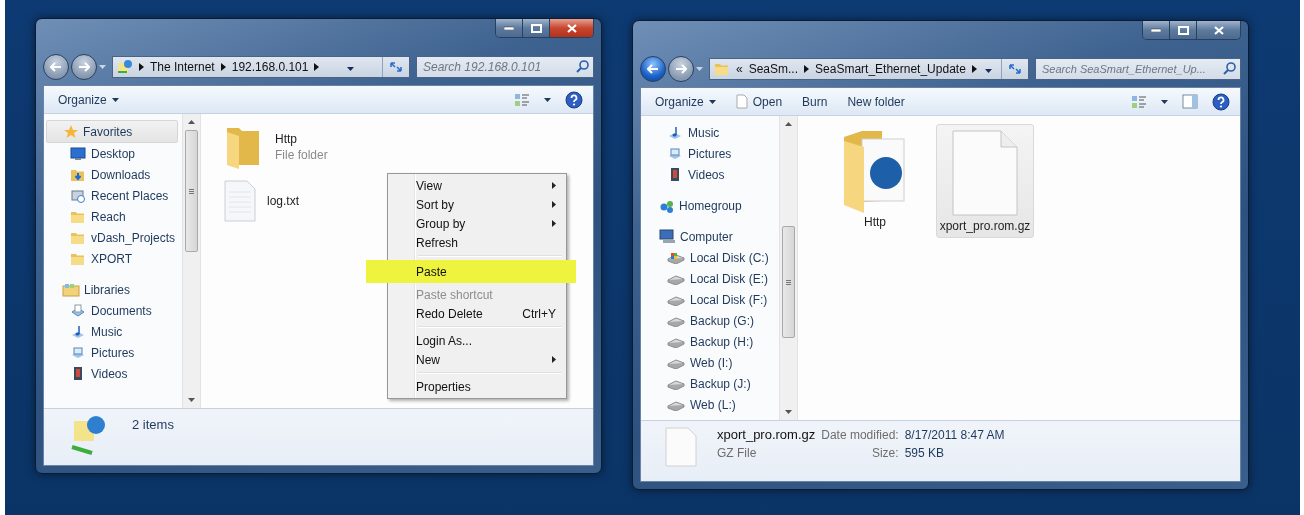 Image resolution: width=1304 pixels, height=515 pixels. I want to click on menu-item: Paste, so click(471, 271).